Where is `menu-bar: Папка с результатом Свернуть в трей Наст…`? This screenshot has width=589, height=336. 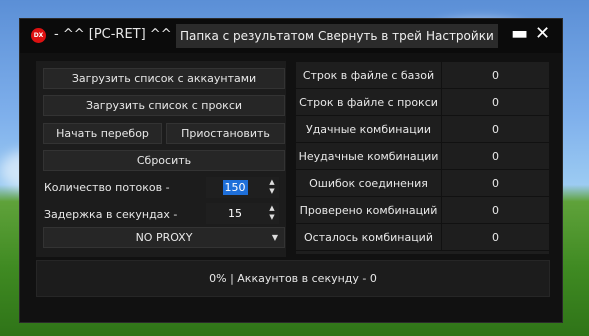
menu-bar: Папка с результатом Свернуть в трей Наст… is located at coordinates (337, 36).